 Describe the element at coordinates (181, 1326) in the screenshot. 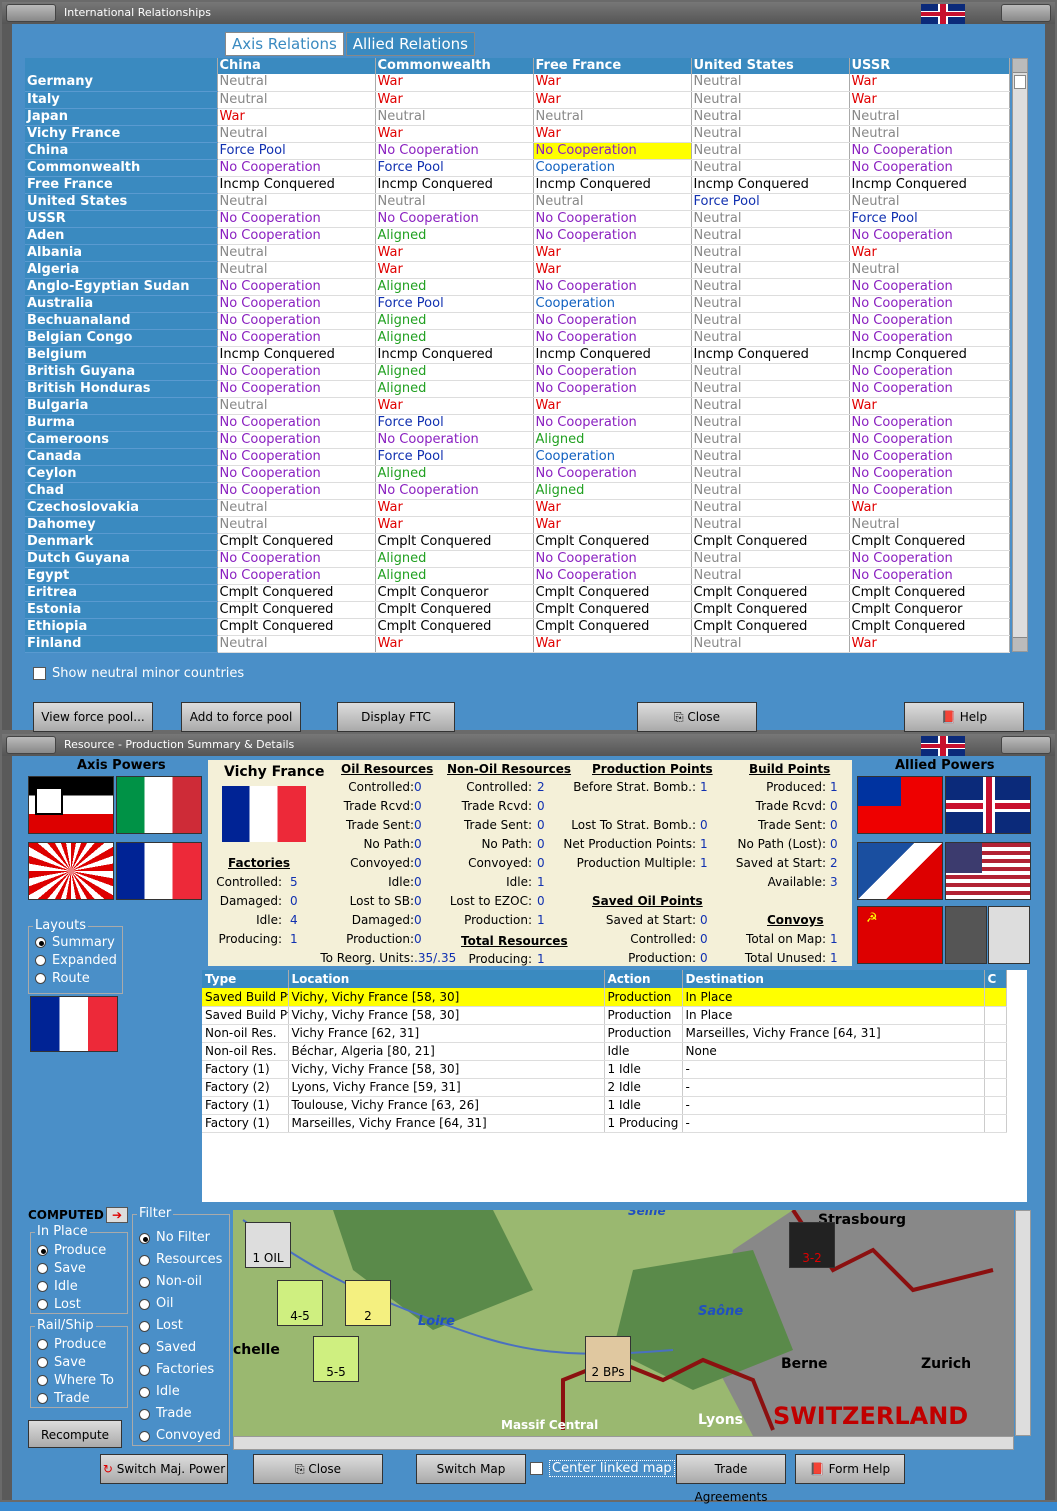

I see `filter-radio: Lost` at that location.